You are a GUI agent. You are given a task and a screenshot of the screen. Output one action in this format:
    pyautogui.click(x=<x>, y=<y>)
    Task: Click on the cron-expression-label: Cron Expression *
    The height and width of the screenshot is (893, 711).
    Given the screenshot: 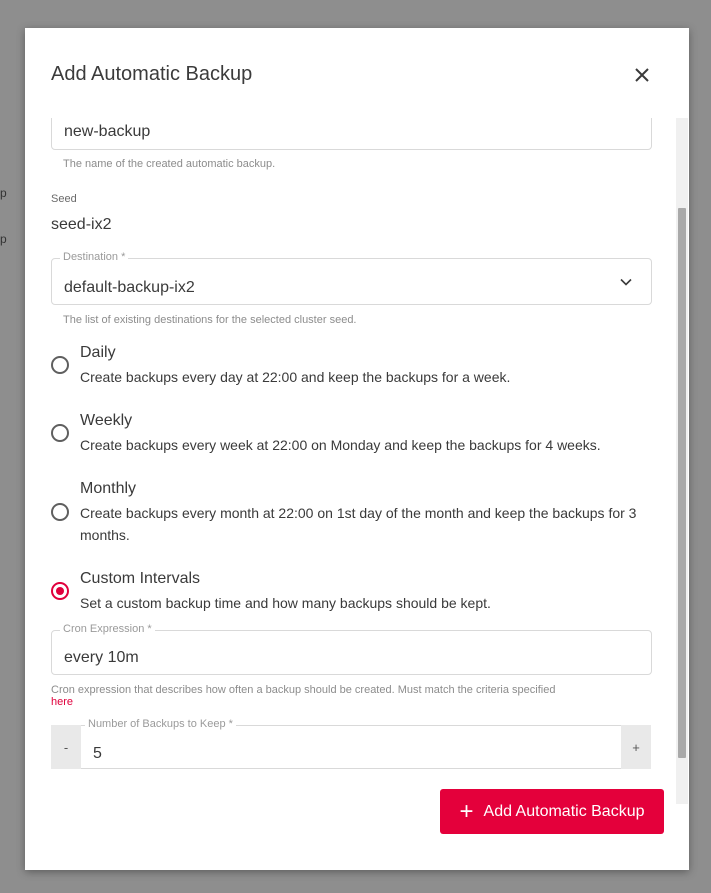 What is the action you would take?
    pyautogui.click(x=107, y=629)
    